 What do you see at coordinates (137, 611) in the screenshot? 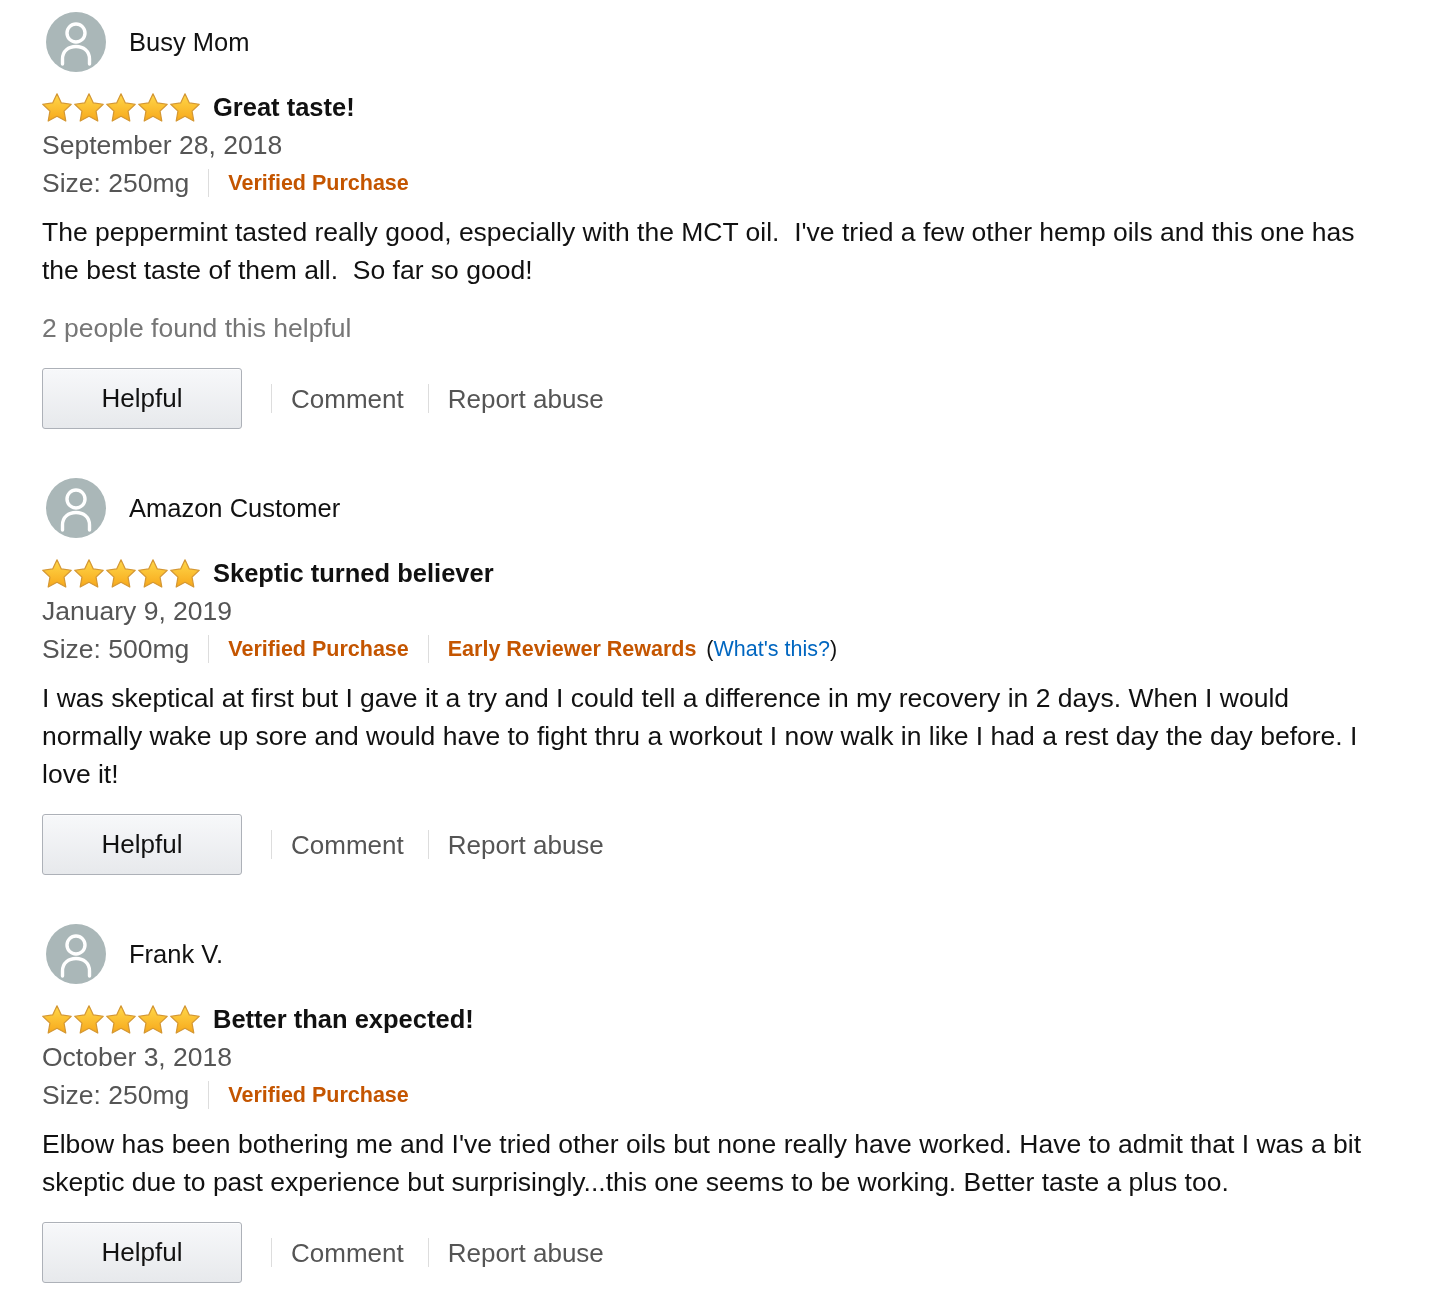
I see `review-date: January 9, 2019` at bounding box center [137, 611].